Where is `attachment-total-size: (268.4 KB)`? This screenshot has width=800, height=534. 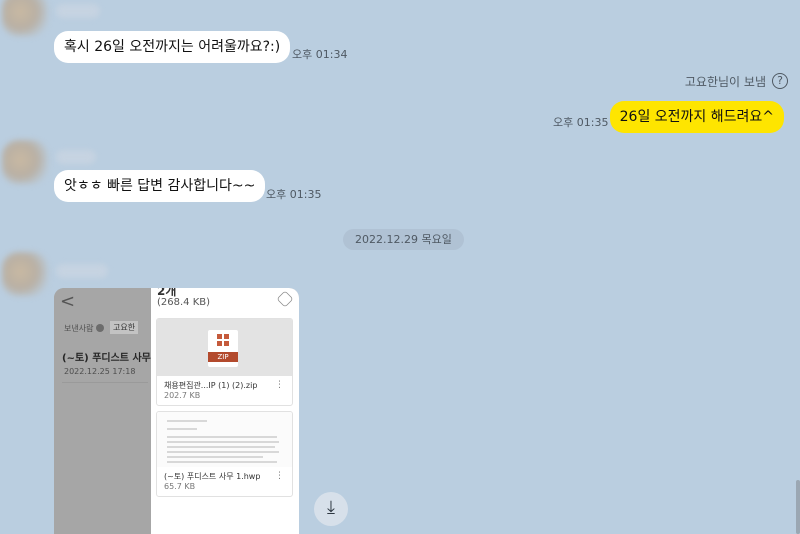
attachment-total-size: (268.4 KB) is located at coordinates (184, 302).